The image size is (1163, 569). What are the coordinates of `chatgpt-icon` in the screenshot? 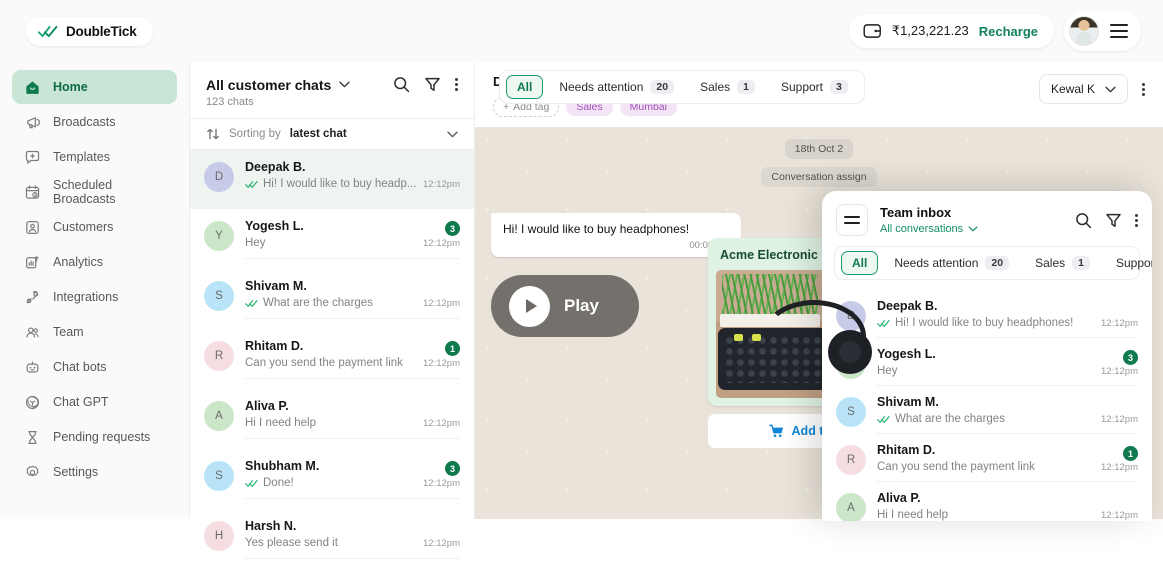 It's located at (32, 402).